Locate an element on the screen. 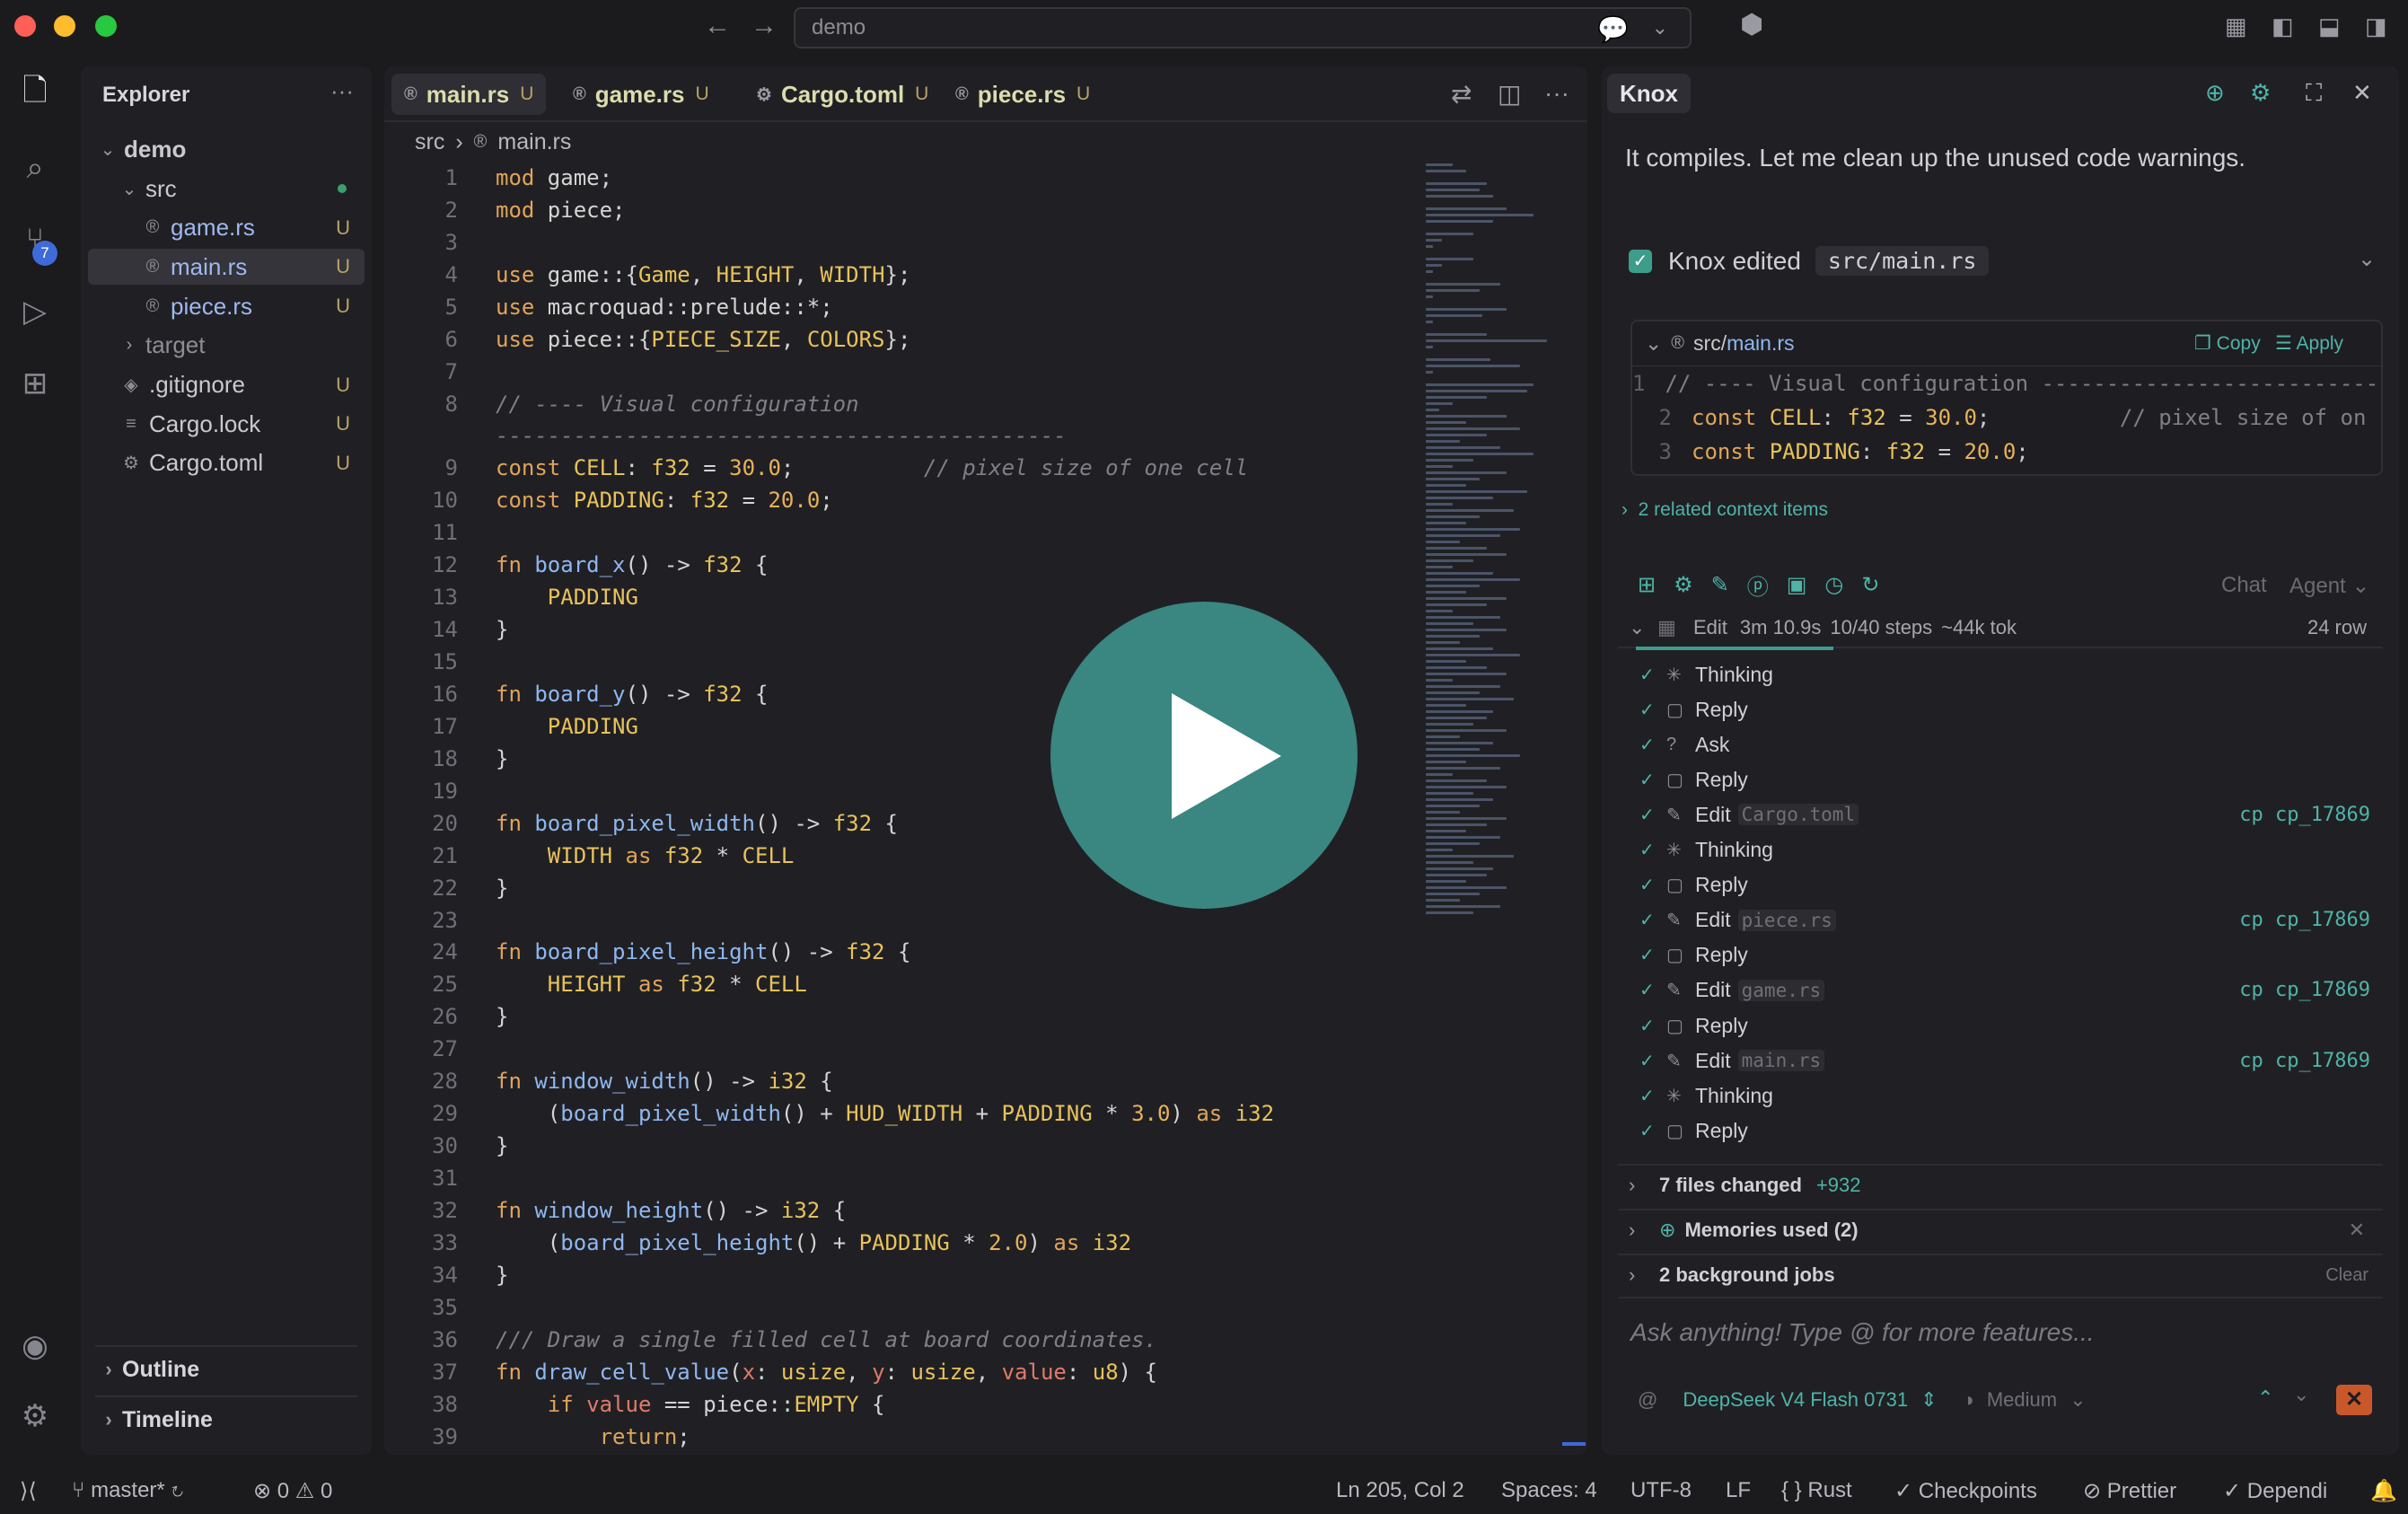 The width and height of the screenshot is (2408, 1514). cursor-position: Ln 205, Col 2 is located at coordinates (1400, 1490).